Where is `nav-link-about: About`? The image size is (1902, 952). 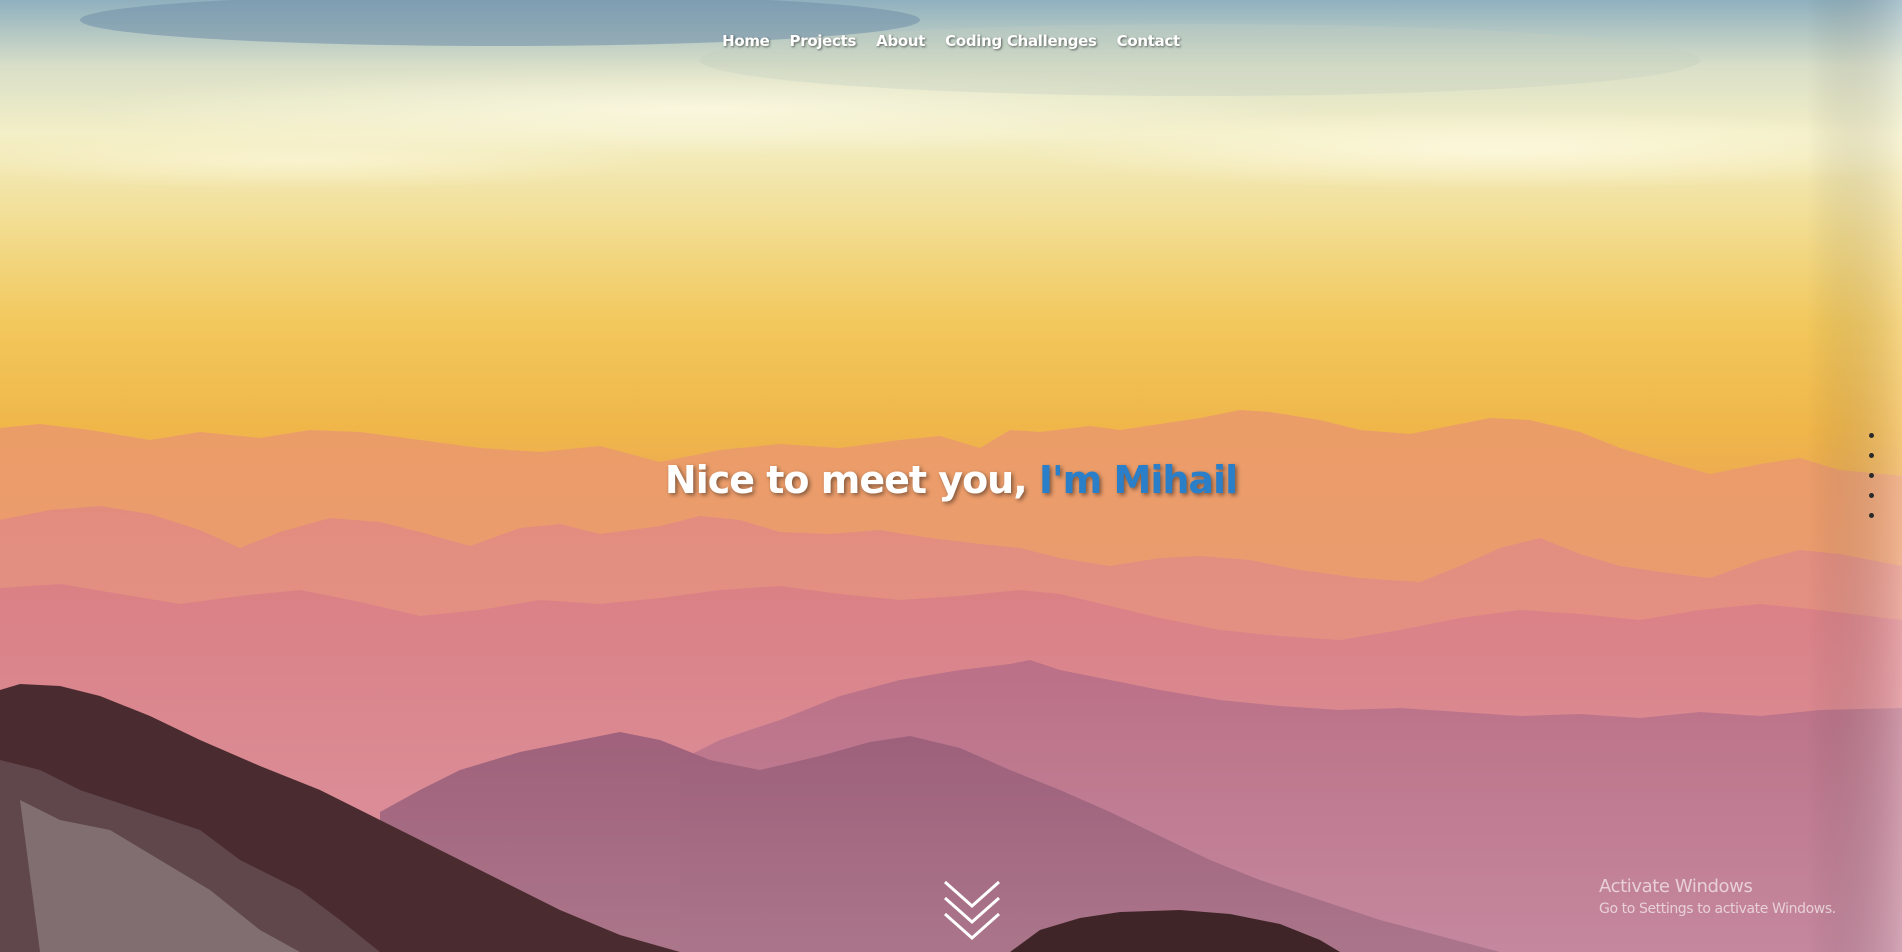 nav-link-about: About is located at coordinates (900, 41).